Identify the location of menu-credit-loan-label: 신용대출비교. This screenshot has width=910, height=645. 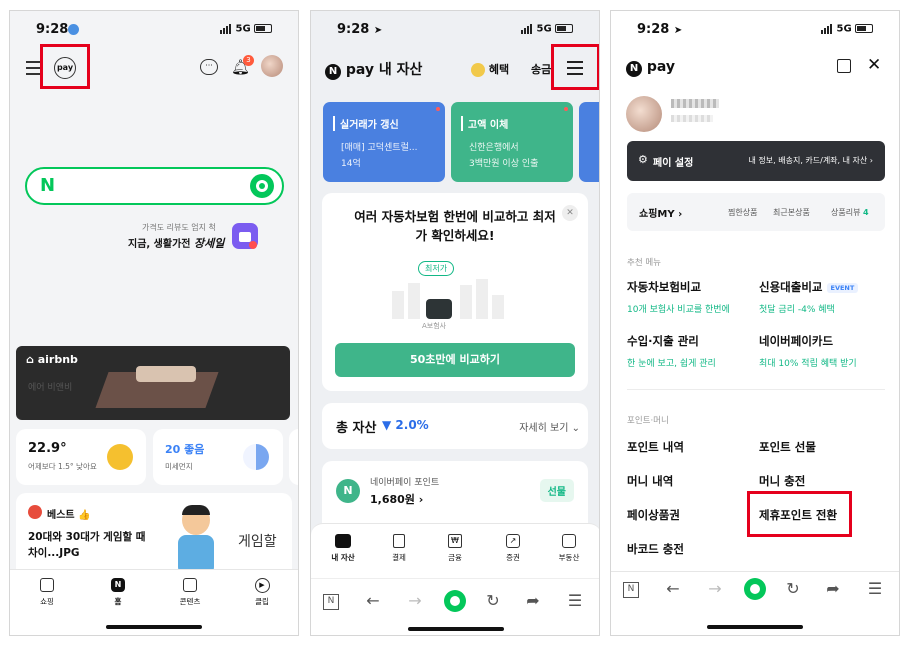
(791, 287).